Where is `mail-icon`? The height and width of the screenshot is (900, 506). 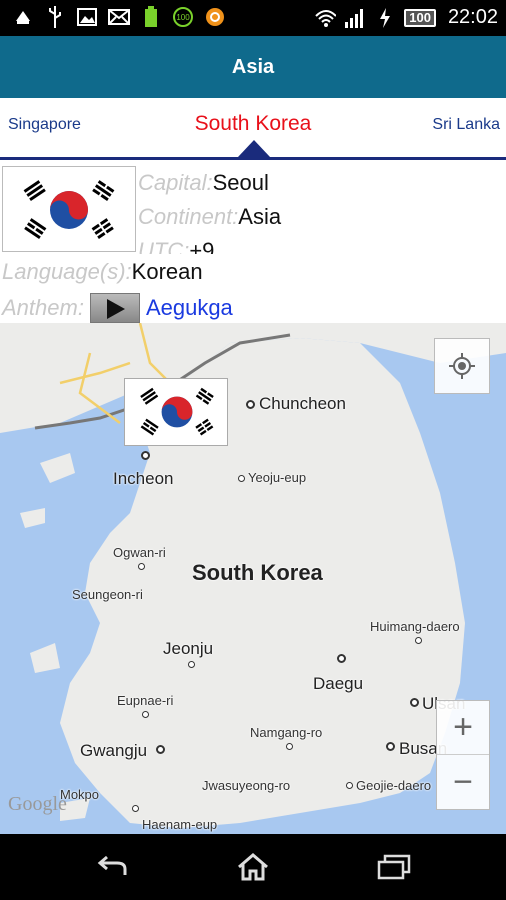
mail-icon is located at coordinates (119, 17).